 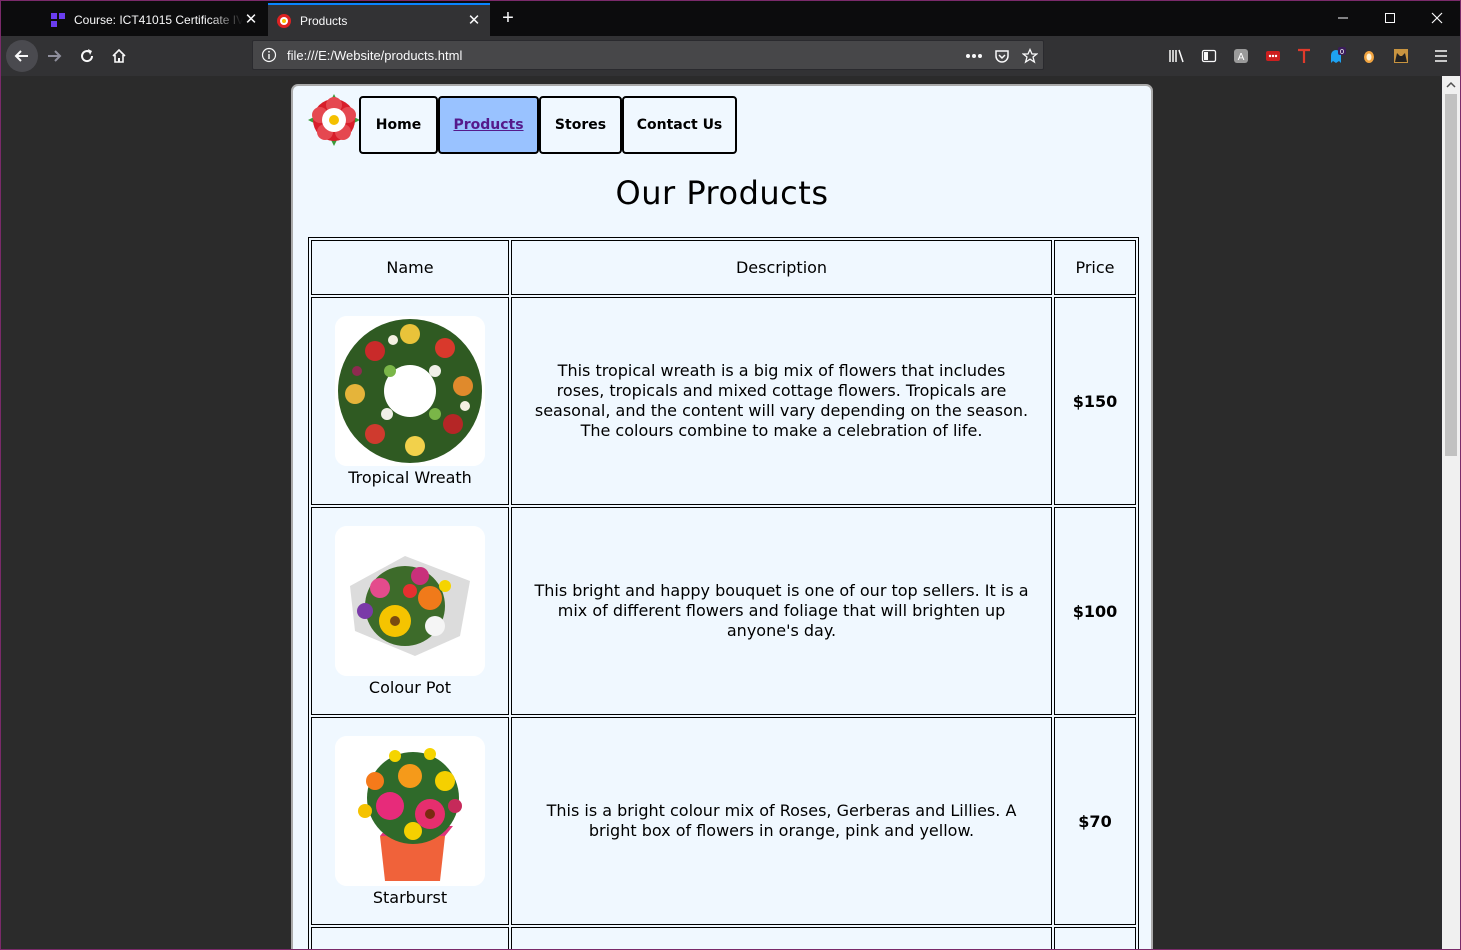 I want to click on product-name: Starburst, so click(x=410, y=897).